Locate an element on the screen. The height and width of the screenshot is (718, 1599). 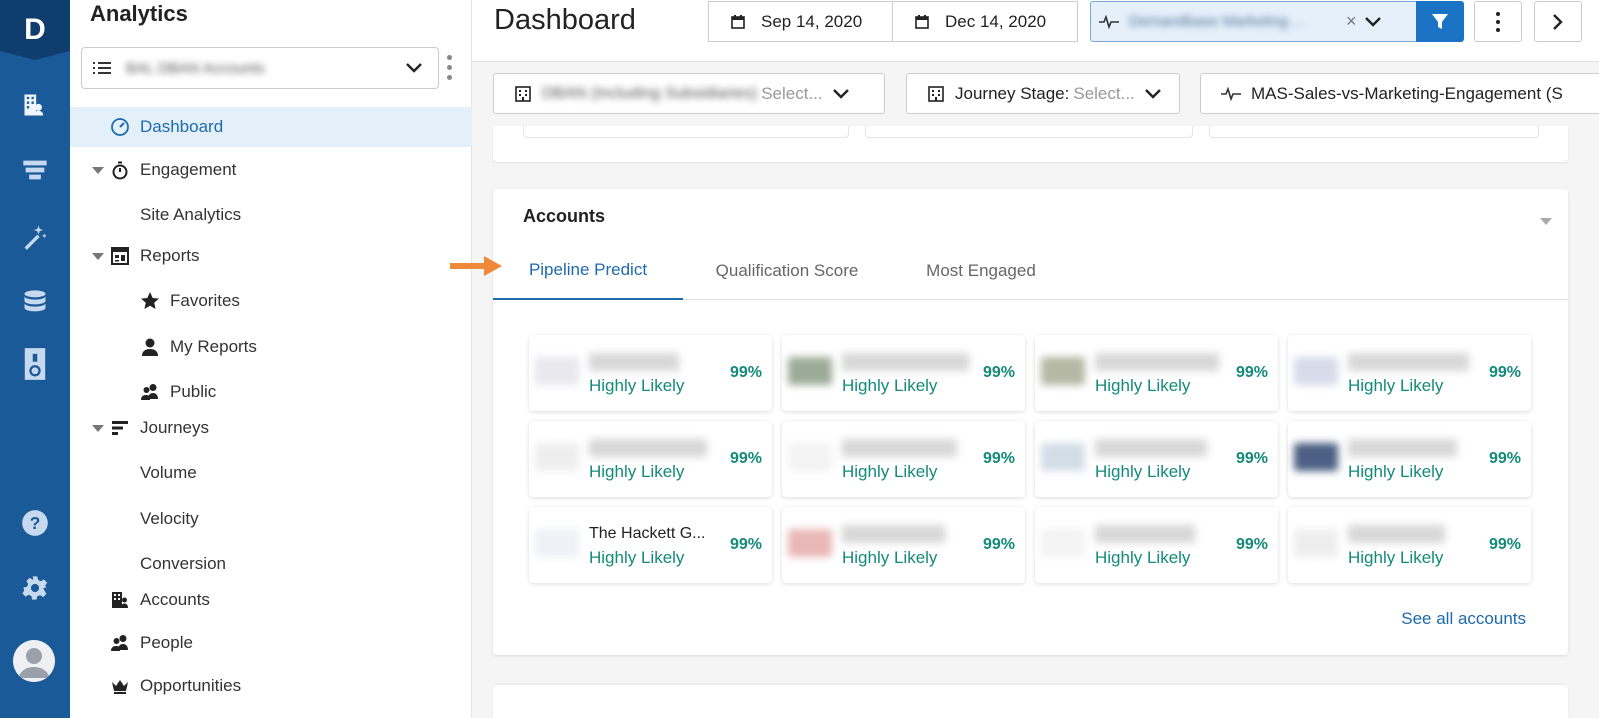
nav-item-label: Volume is located at coordinates (168, 472).